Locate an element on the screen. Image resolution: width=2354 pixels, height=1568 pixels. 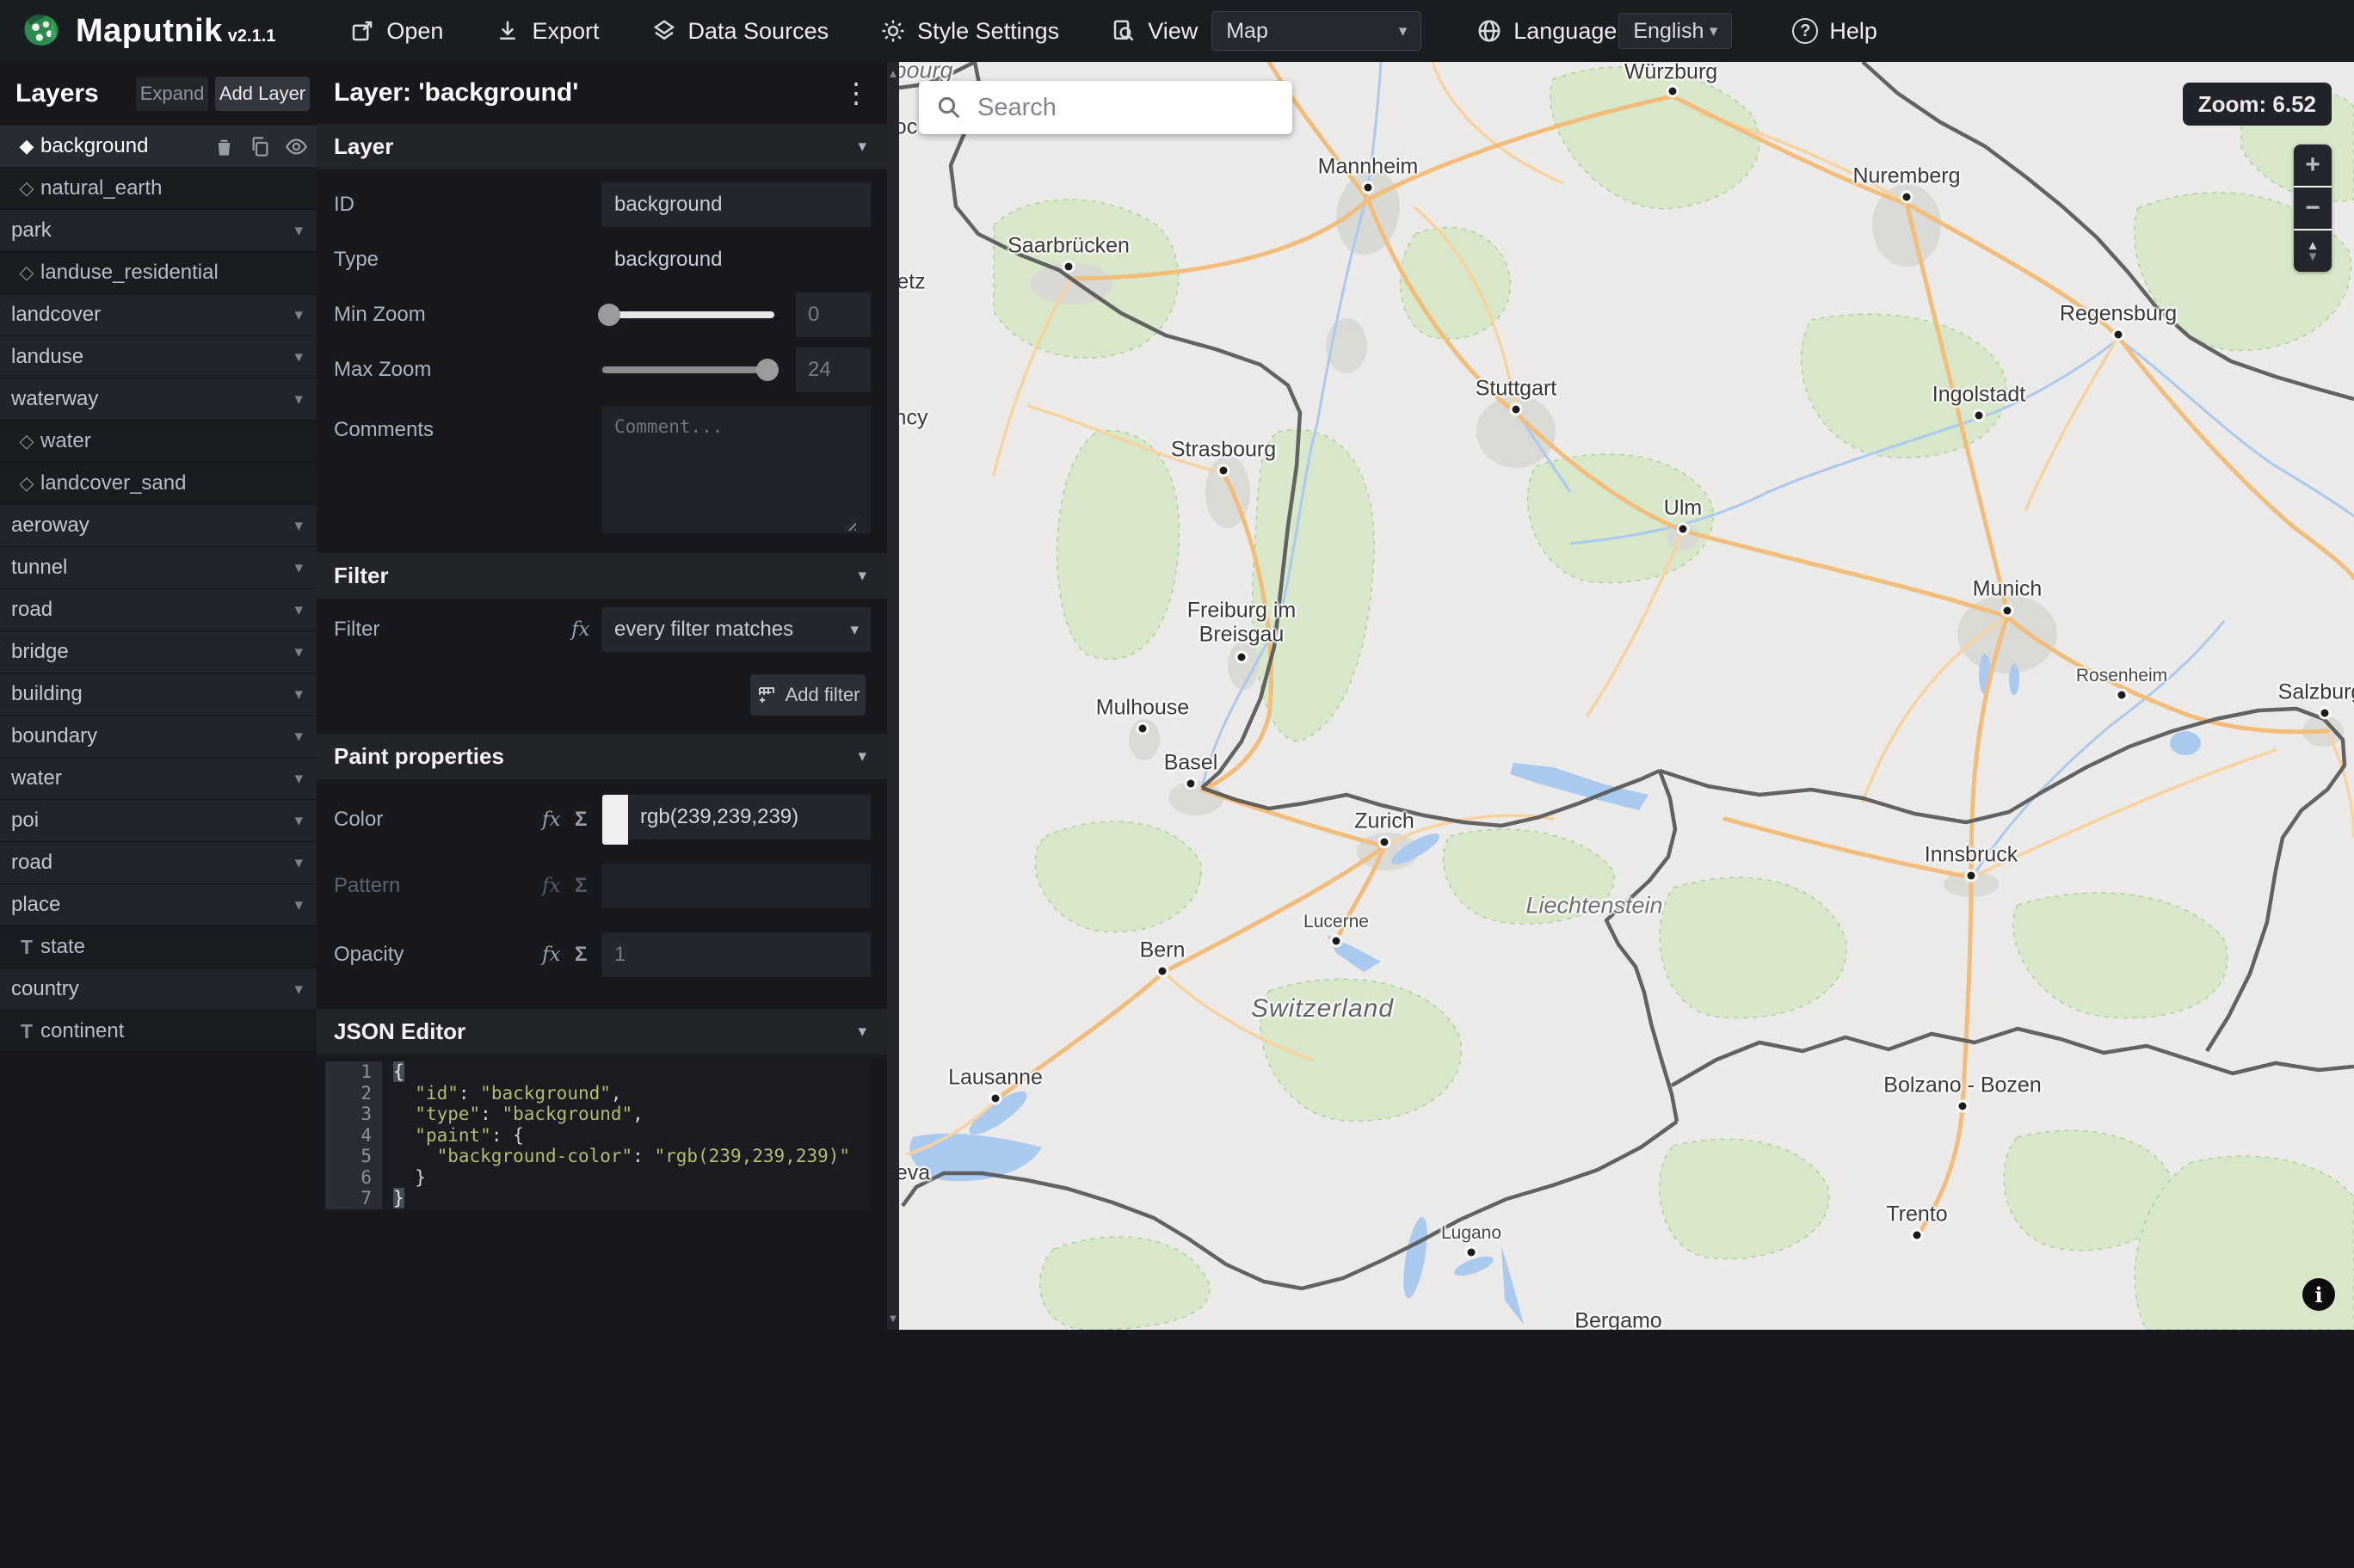
layer-list-item: ◇ water is located at coordinates (158, 442).